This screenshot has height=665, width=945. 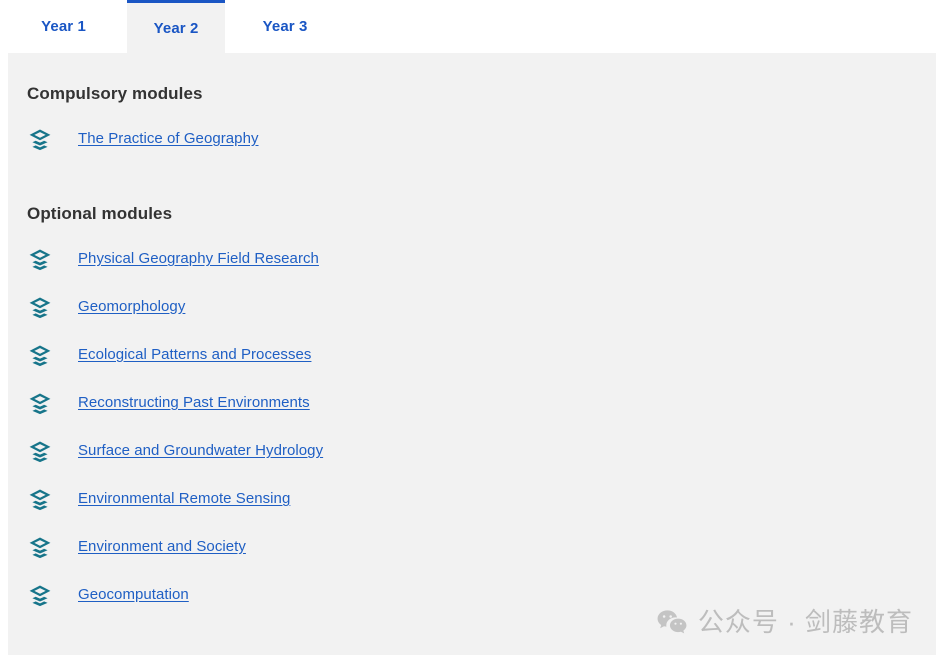 I want to click on year-tab-bar: Year 1 Year 2 Year 3, so click(x=472, y=26).